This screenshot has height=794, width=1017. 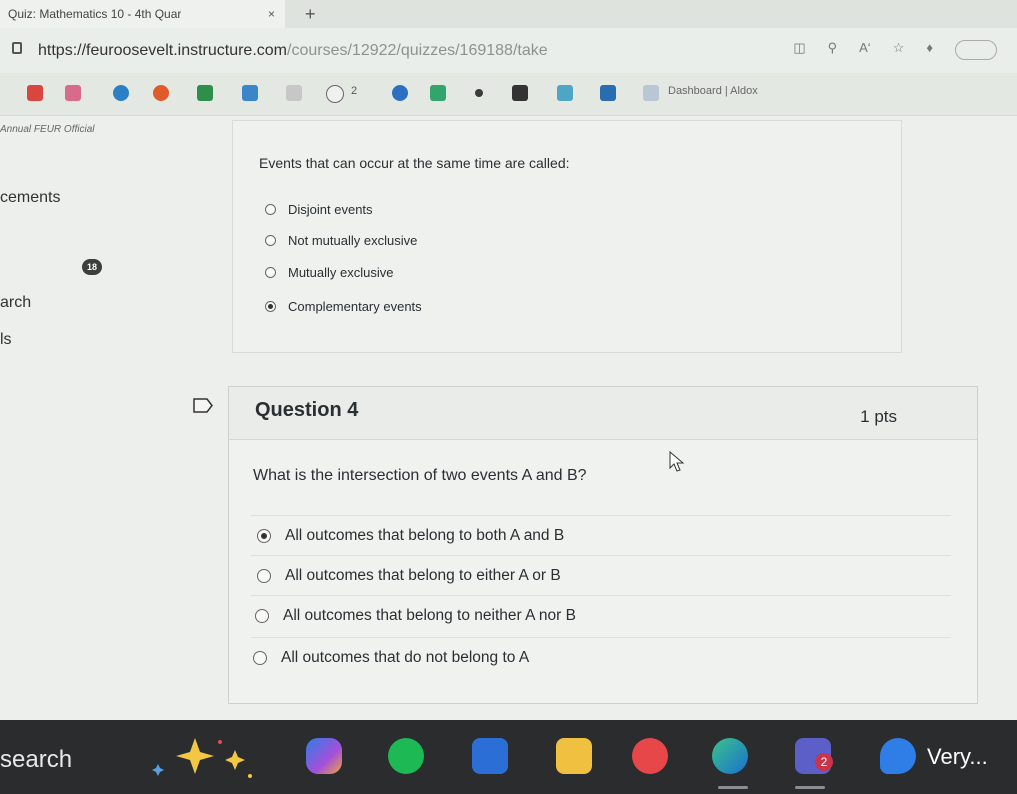 I want to click on close-tab-icon: ×, so click(x=271, y=14).